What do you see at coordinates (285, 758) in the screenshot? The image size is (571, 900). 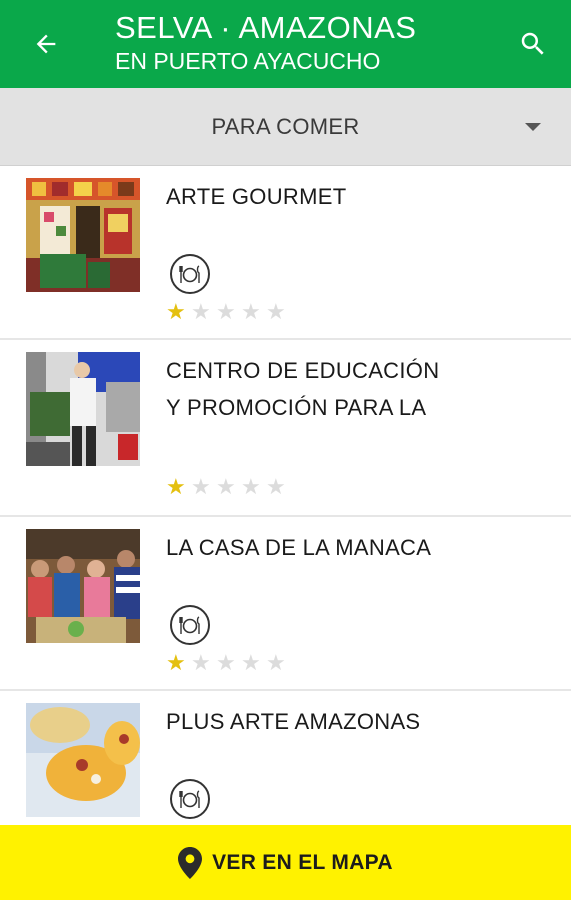 I see `list-item: PLUS ARTE AMAZONAS` at bounding box center [285, 758].